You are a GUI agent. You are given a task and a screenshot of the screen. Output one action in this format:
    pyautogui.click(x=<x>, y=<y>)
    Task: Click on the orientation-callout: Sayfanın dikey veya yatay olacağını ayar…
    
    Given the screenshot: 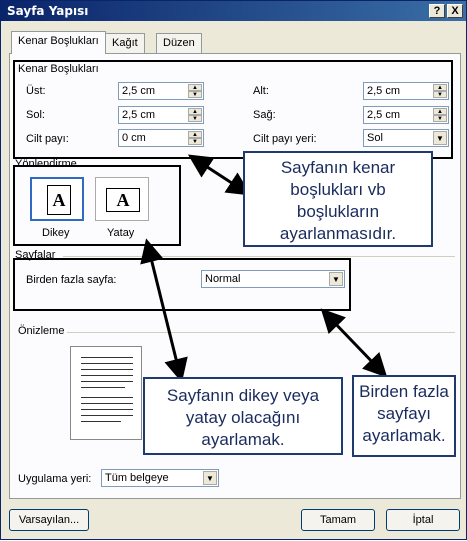 What is the action you would take?
    pyautogui.click(x=243, y=416)
    